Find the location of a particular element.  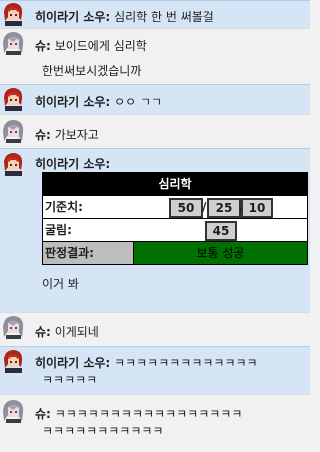

threshold-row: 기준치: 50 / 25 / 10 is located at coordinates (175, 206).